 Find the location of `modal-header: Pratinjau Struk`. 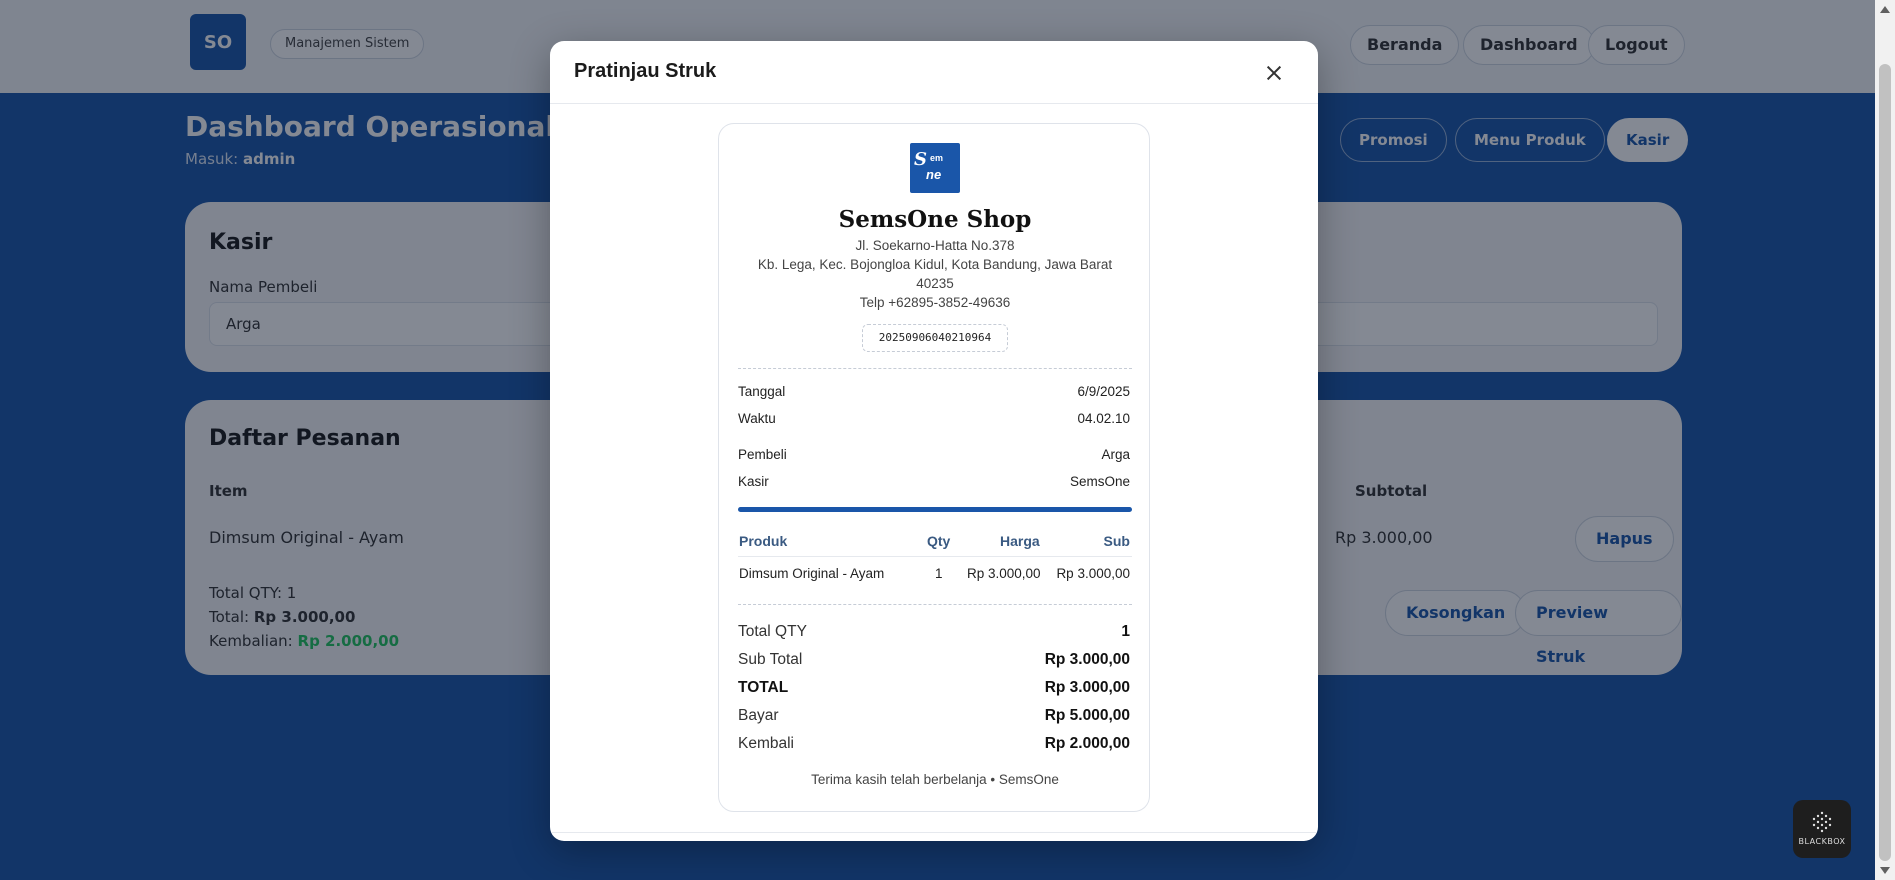

modal-header: Pratinjau Struk is located at coordinates (934, 72).